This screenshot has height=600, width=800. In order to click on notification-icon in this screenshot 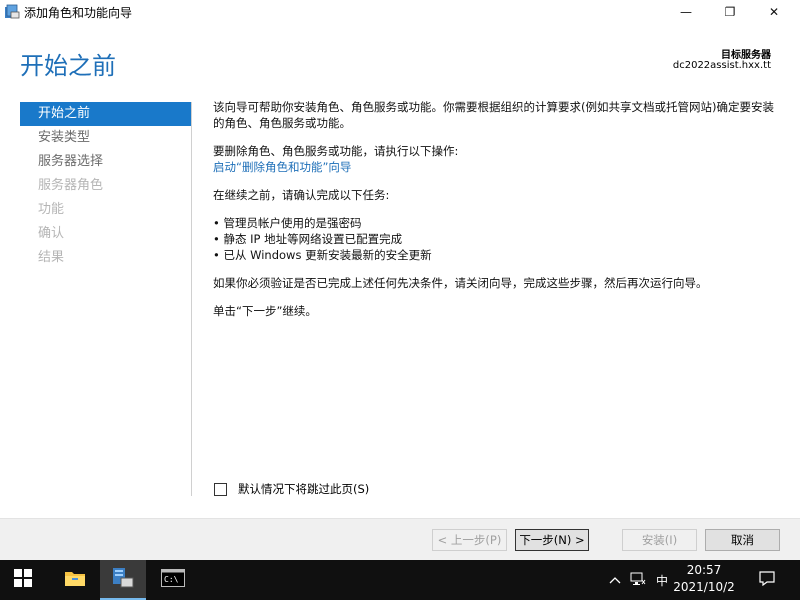, I will do `click(767, 580)`.